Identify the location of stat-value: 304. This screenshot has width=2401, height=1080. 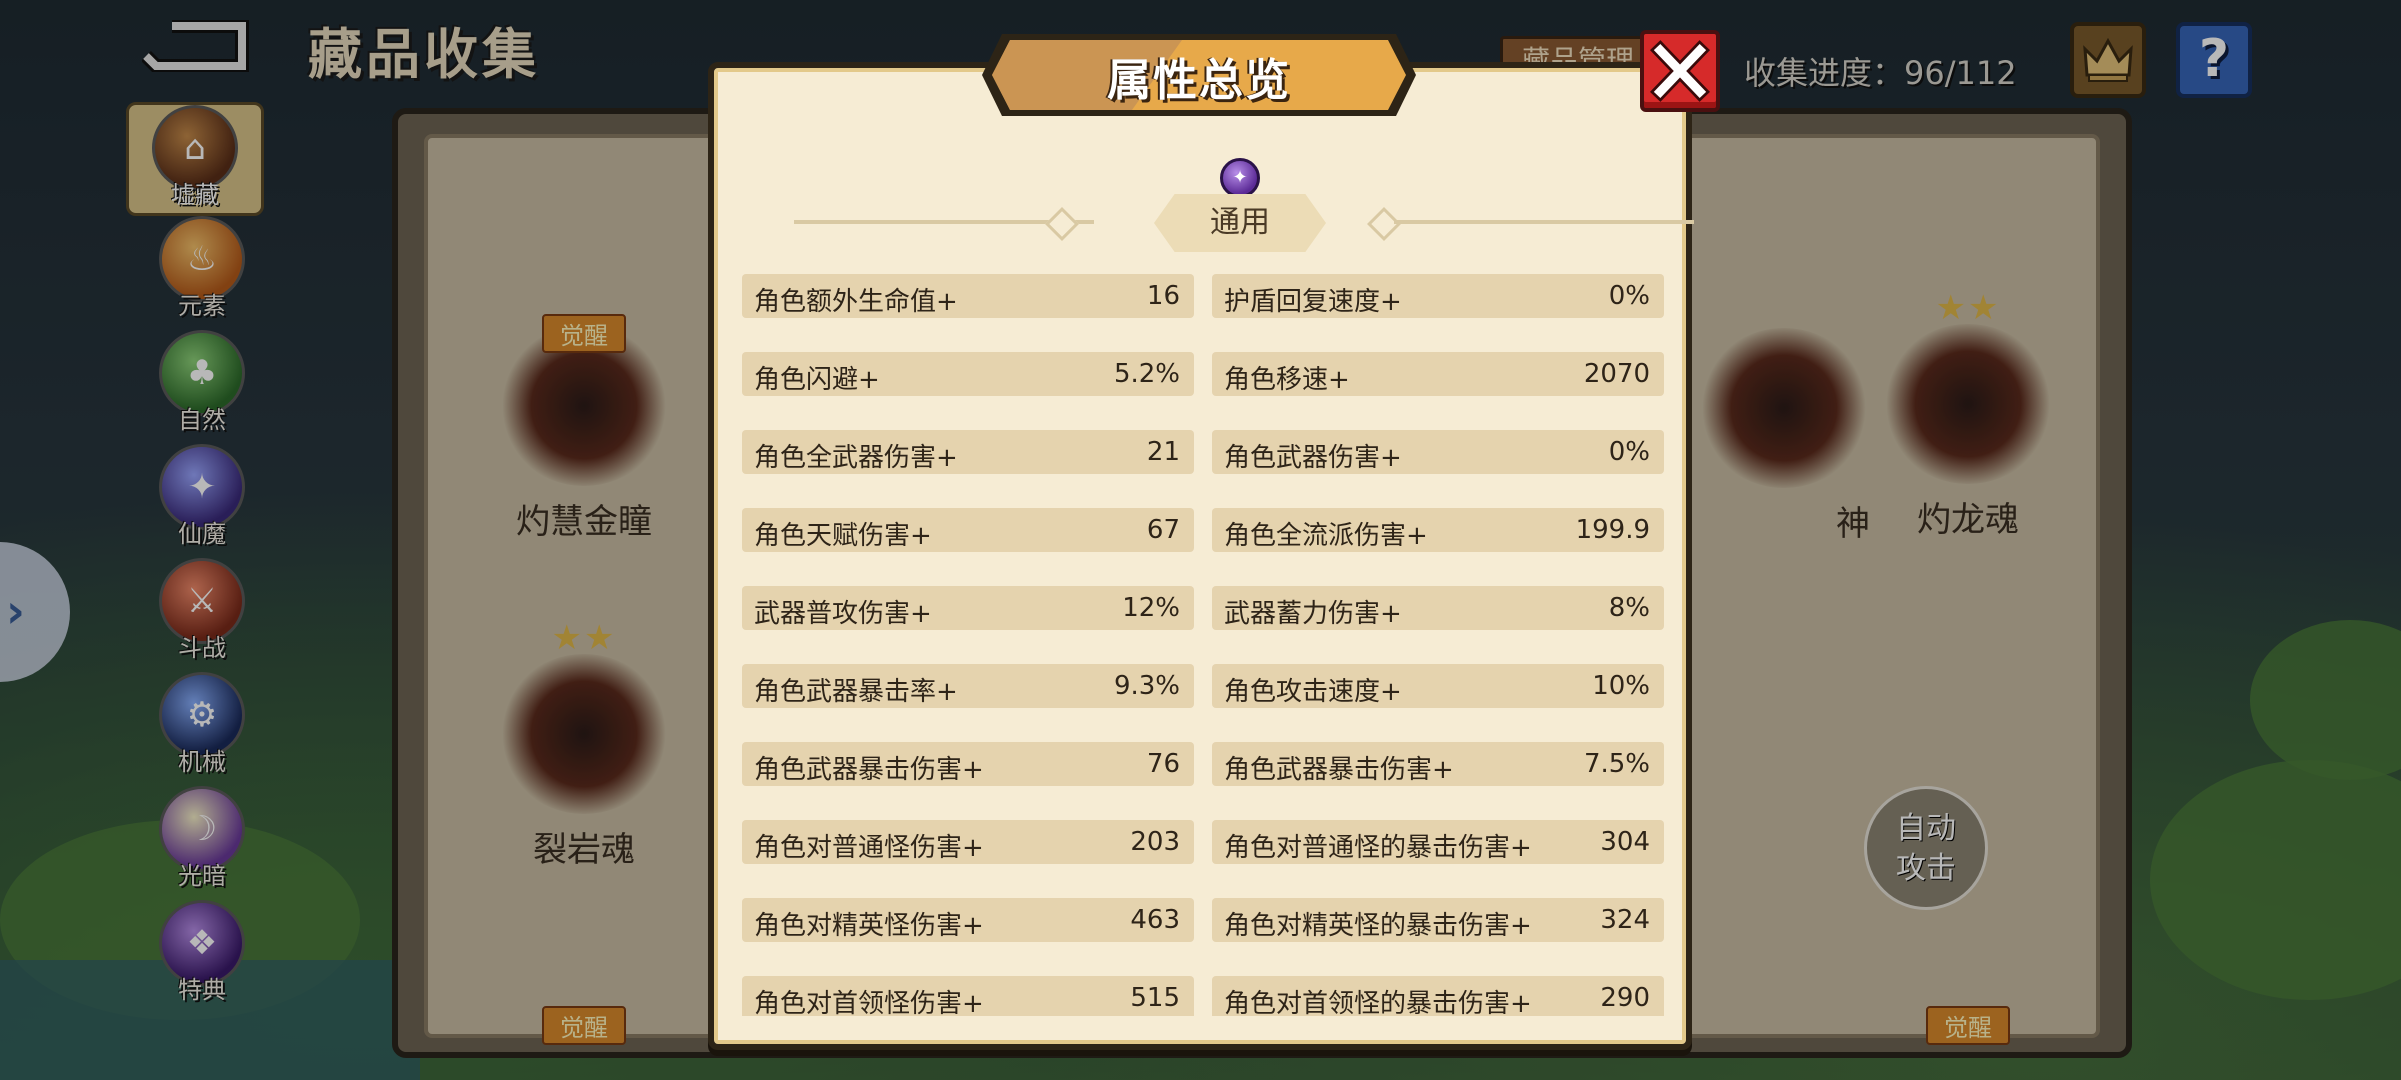
(1625, 842).